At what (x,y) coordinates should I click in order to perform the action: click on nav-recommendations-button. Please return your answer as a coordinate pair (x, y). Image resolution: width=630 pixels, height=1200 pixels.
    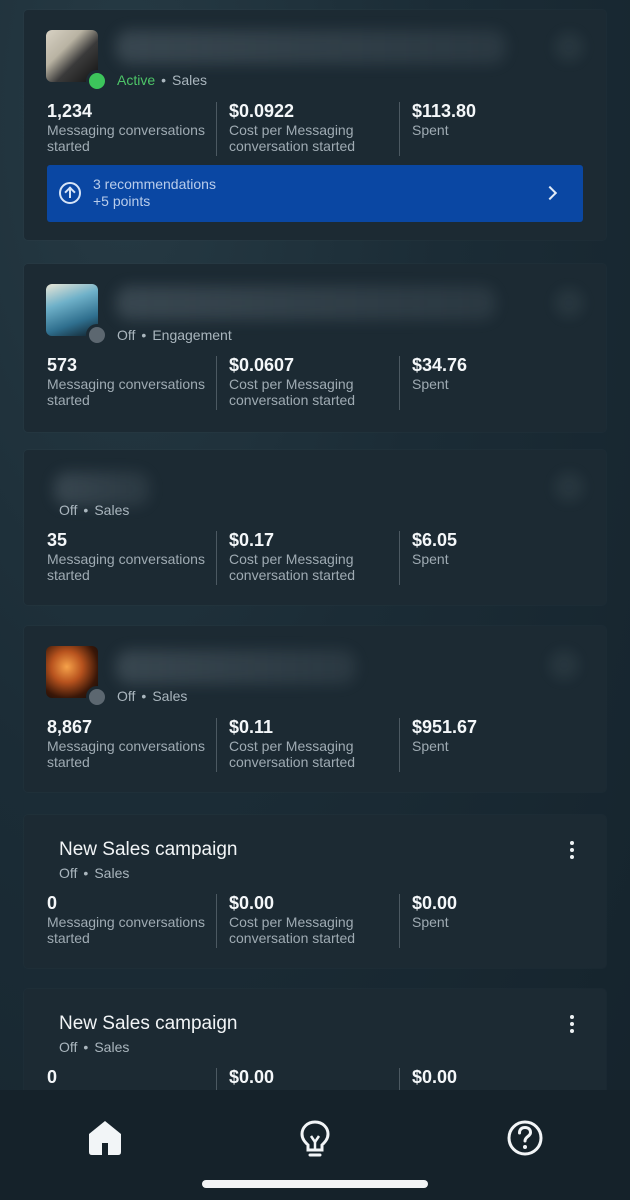
    Looking at the image, I should click on (315, 1136).